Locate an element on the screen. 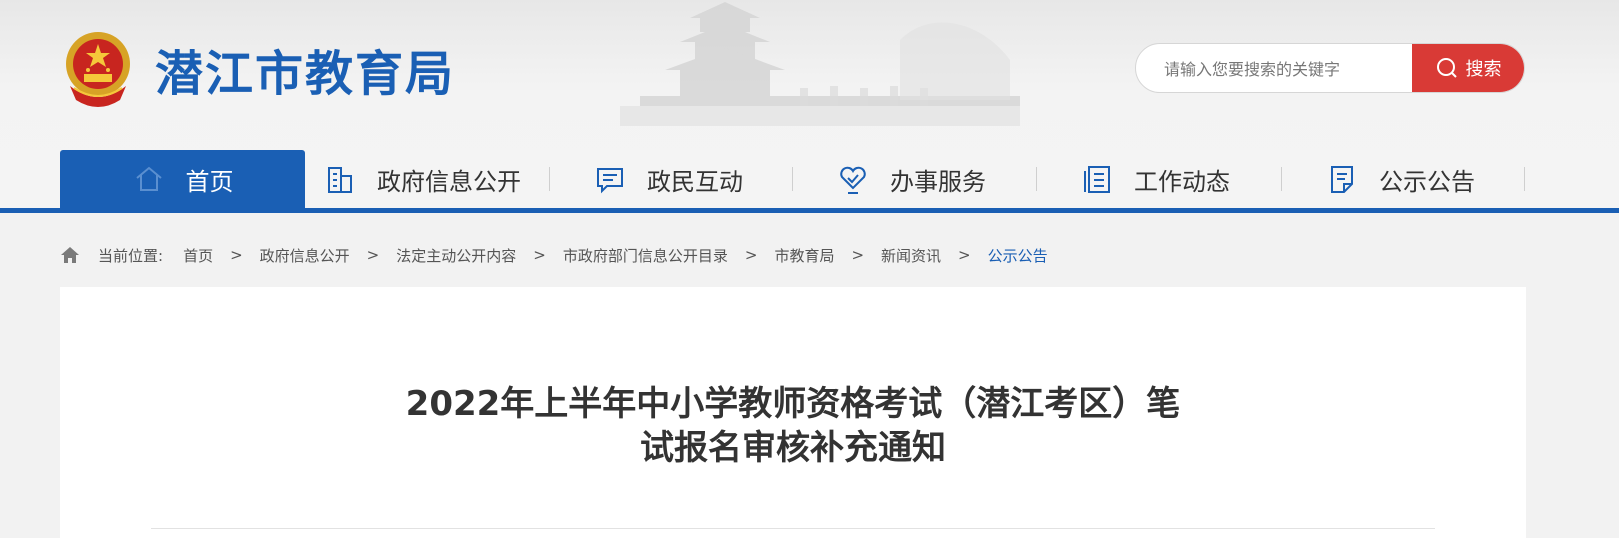  breadcrumb-prefix: 当前位置: is located at coordinates (131, 255).